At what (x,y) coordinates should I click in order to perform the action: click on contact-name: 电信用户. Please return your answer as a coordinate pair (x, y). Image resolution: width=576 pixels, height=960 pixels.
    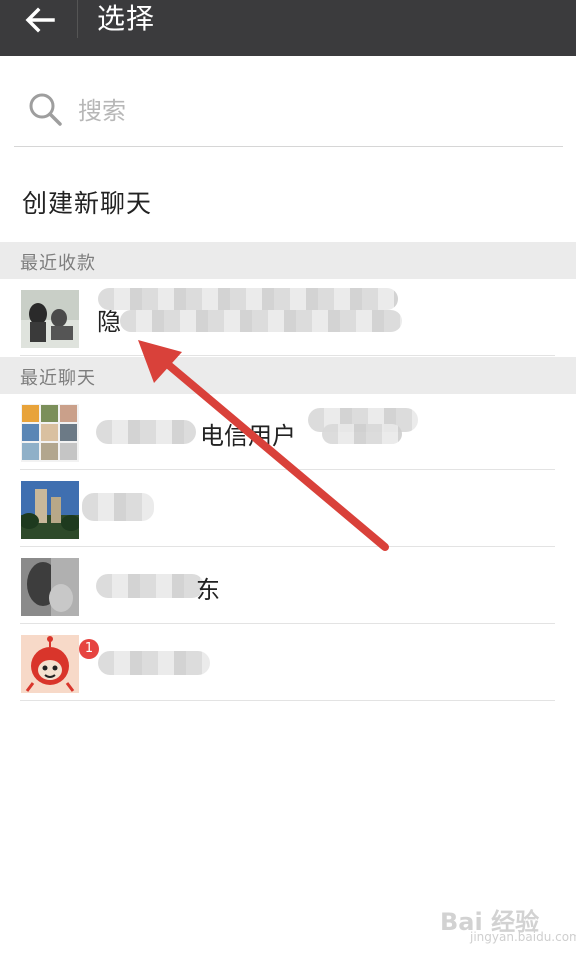
    Looking at the image, I should click on (248, 436).